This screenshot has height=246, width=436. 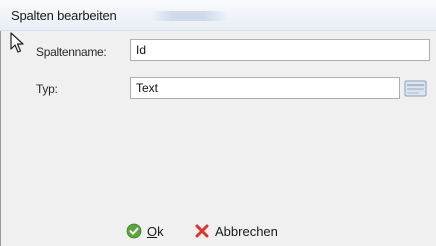 What do you see at coordinates (47, 89) in the screenshot?
I see `type-label: Typ:` at bounding box center [47, 89].